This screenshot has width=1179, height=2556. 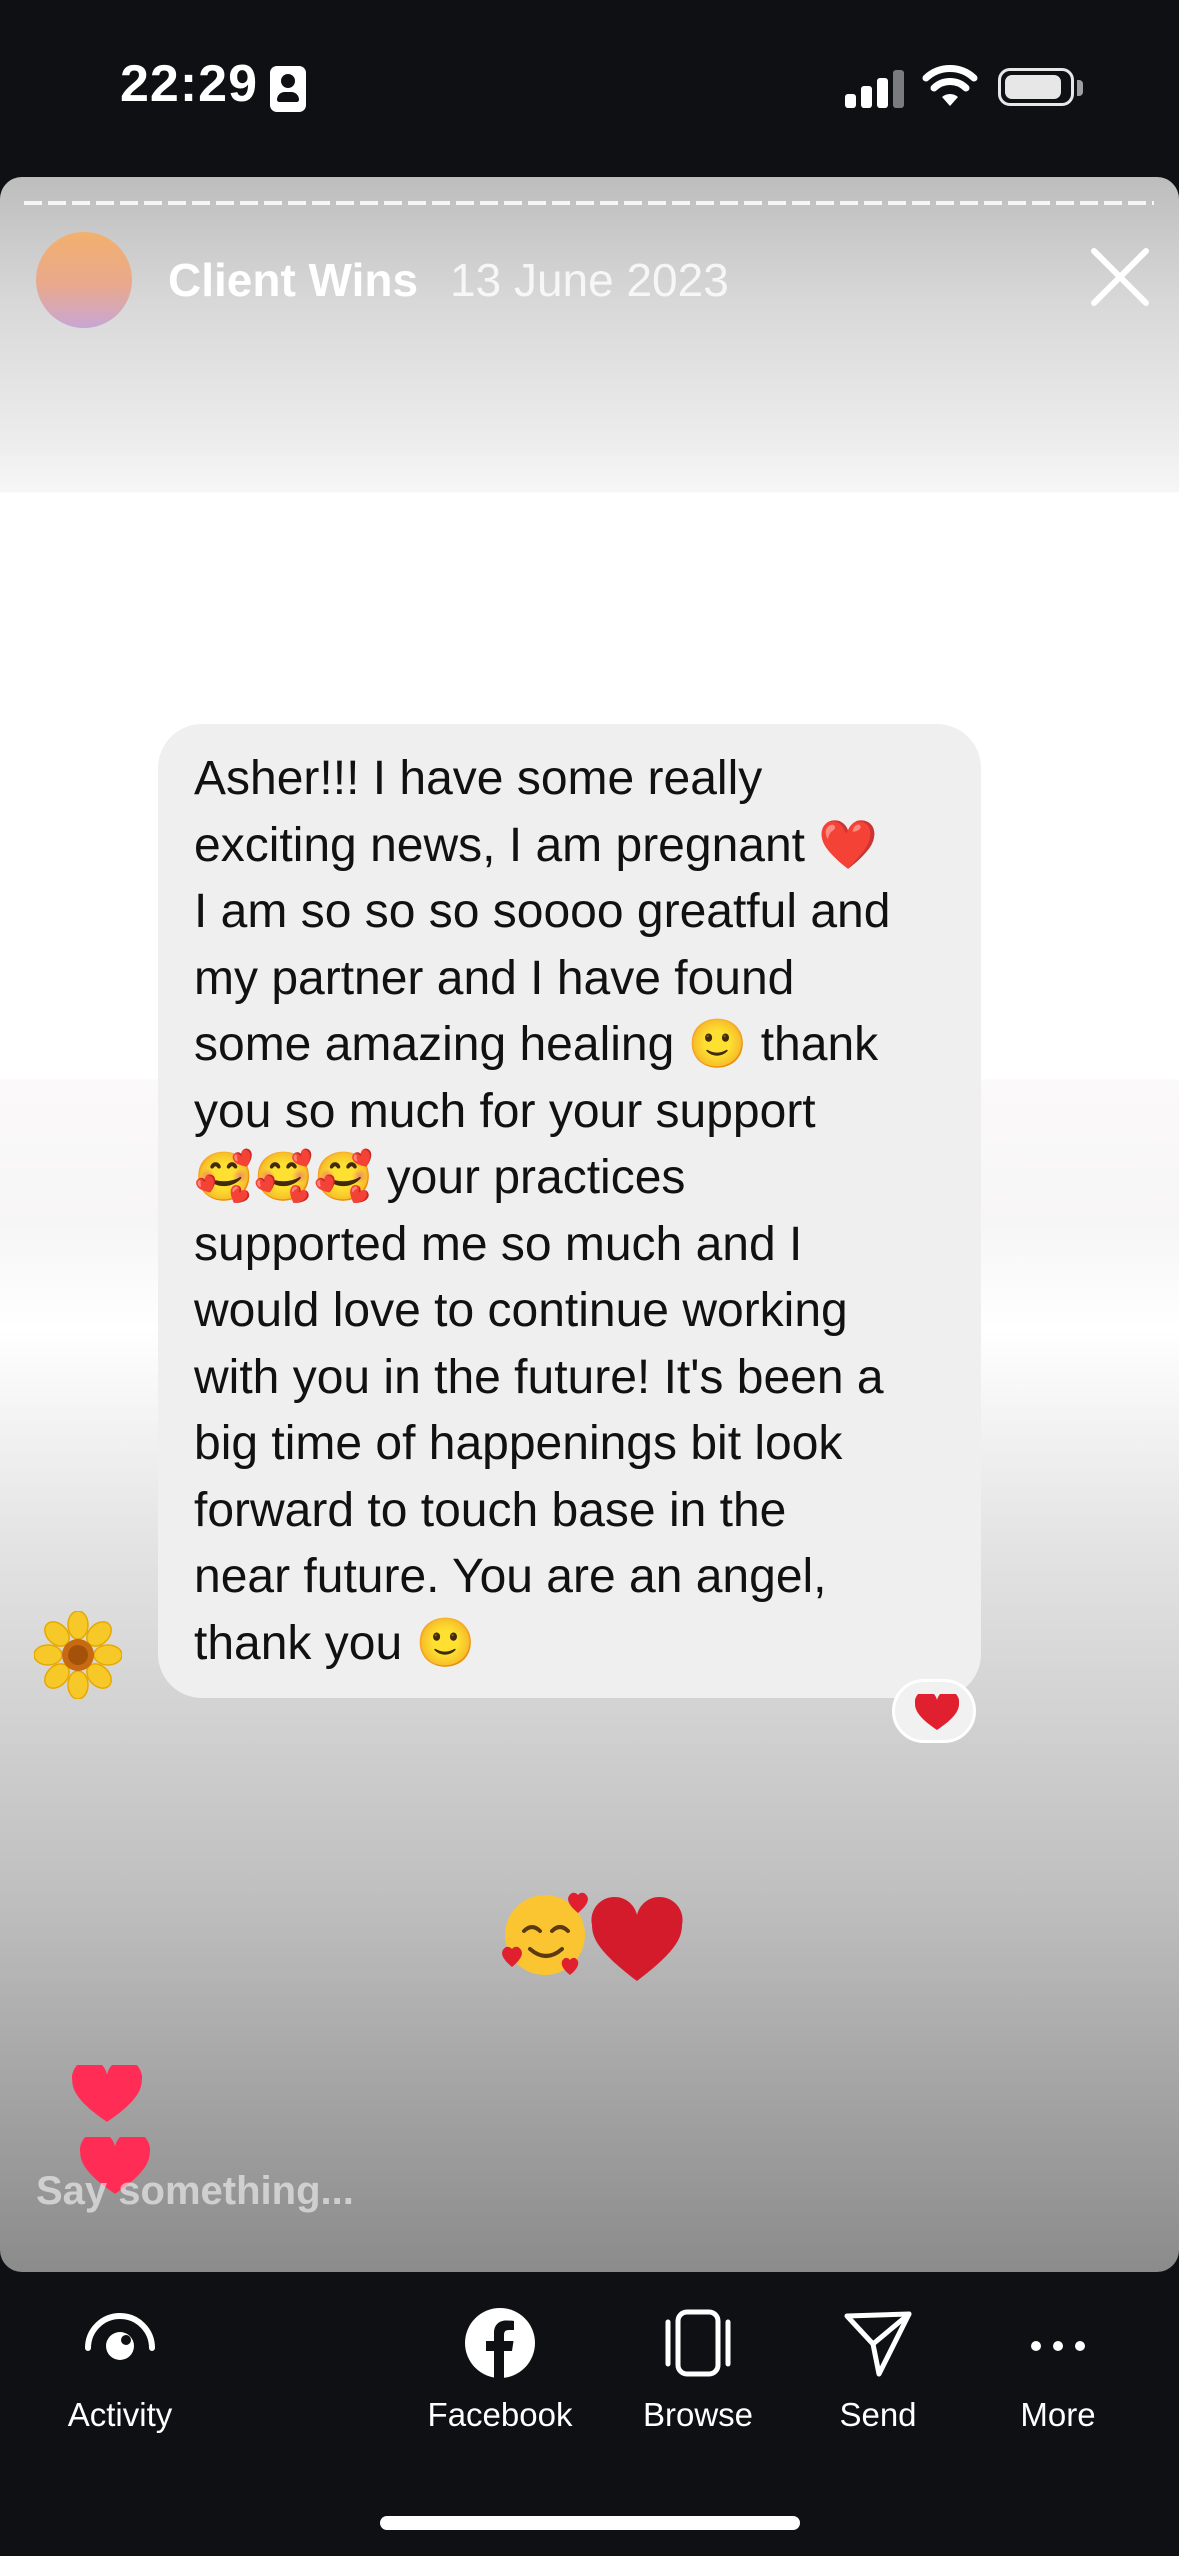 What do you see at coordinates (288, 89) in the screenshot?
I see `contact-card-icon` at bounding box center [288, 89].